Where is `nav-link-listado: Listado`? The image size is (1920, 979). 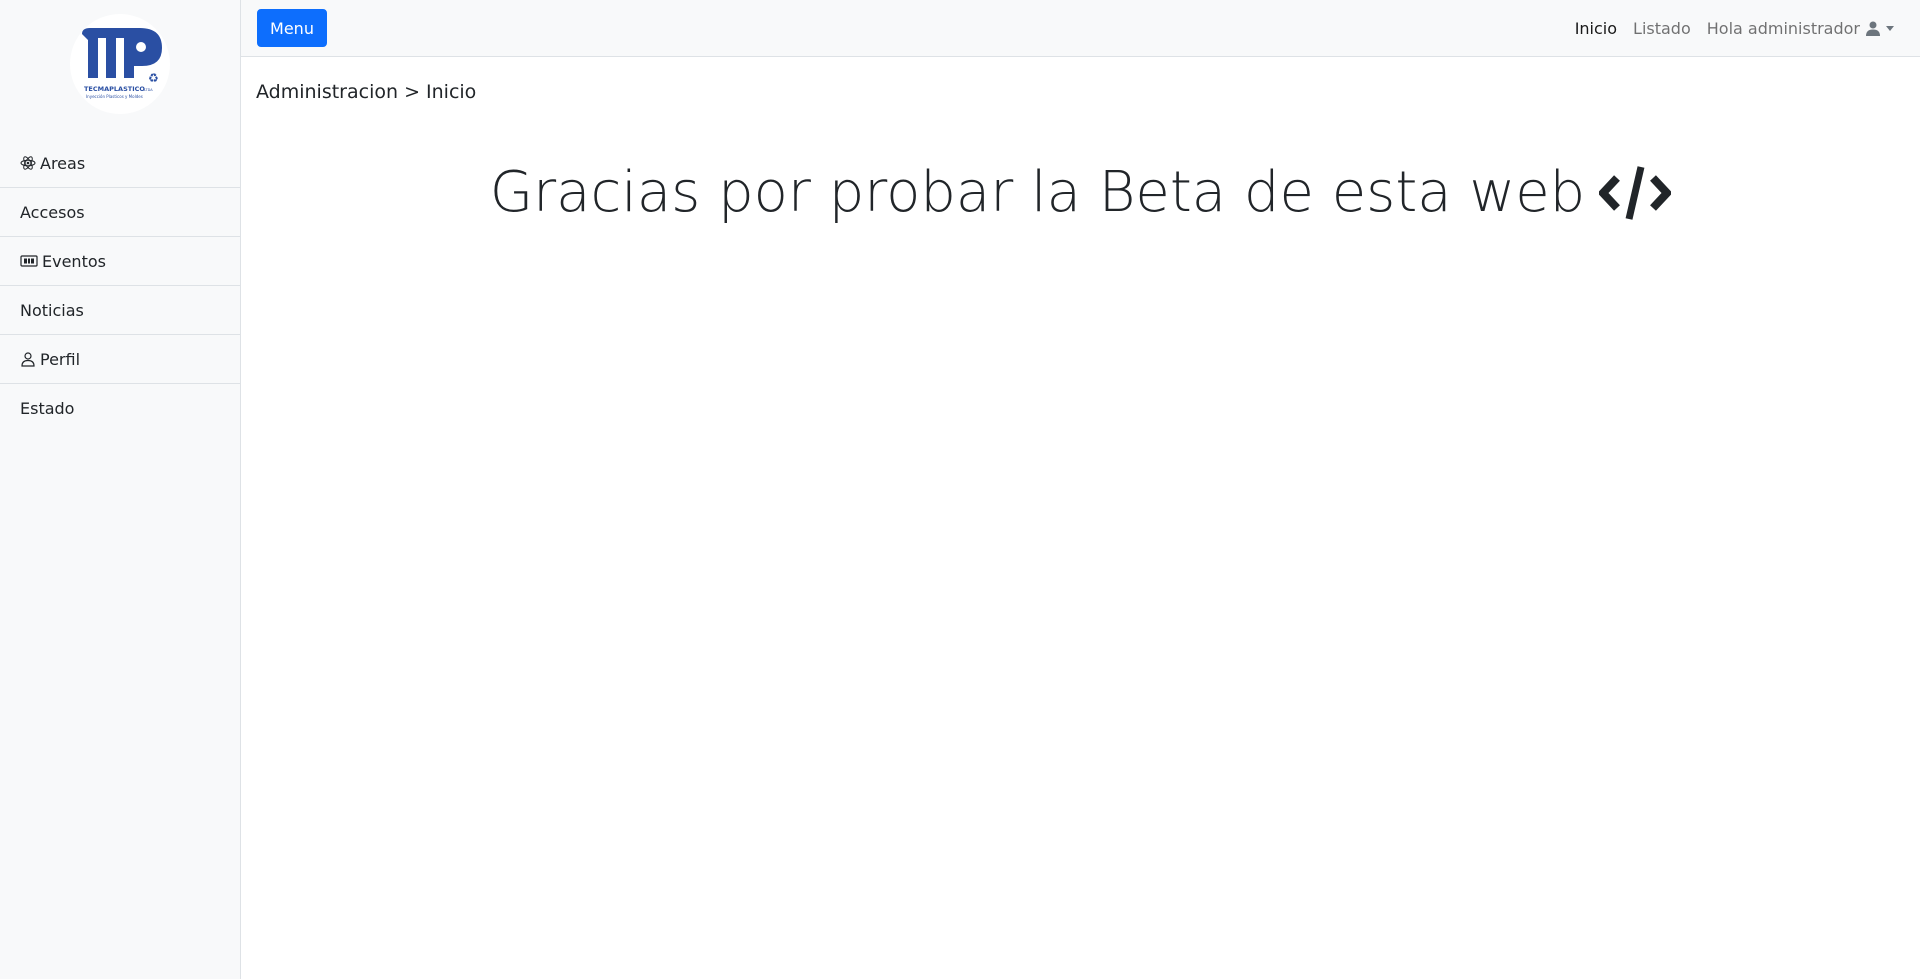 nav-link-listado: Listado is located at coordinates (1662, 28).